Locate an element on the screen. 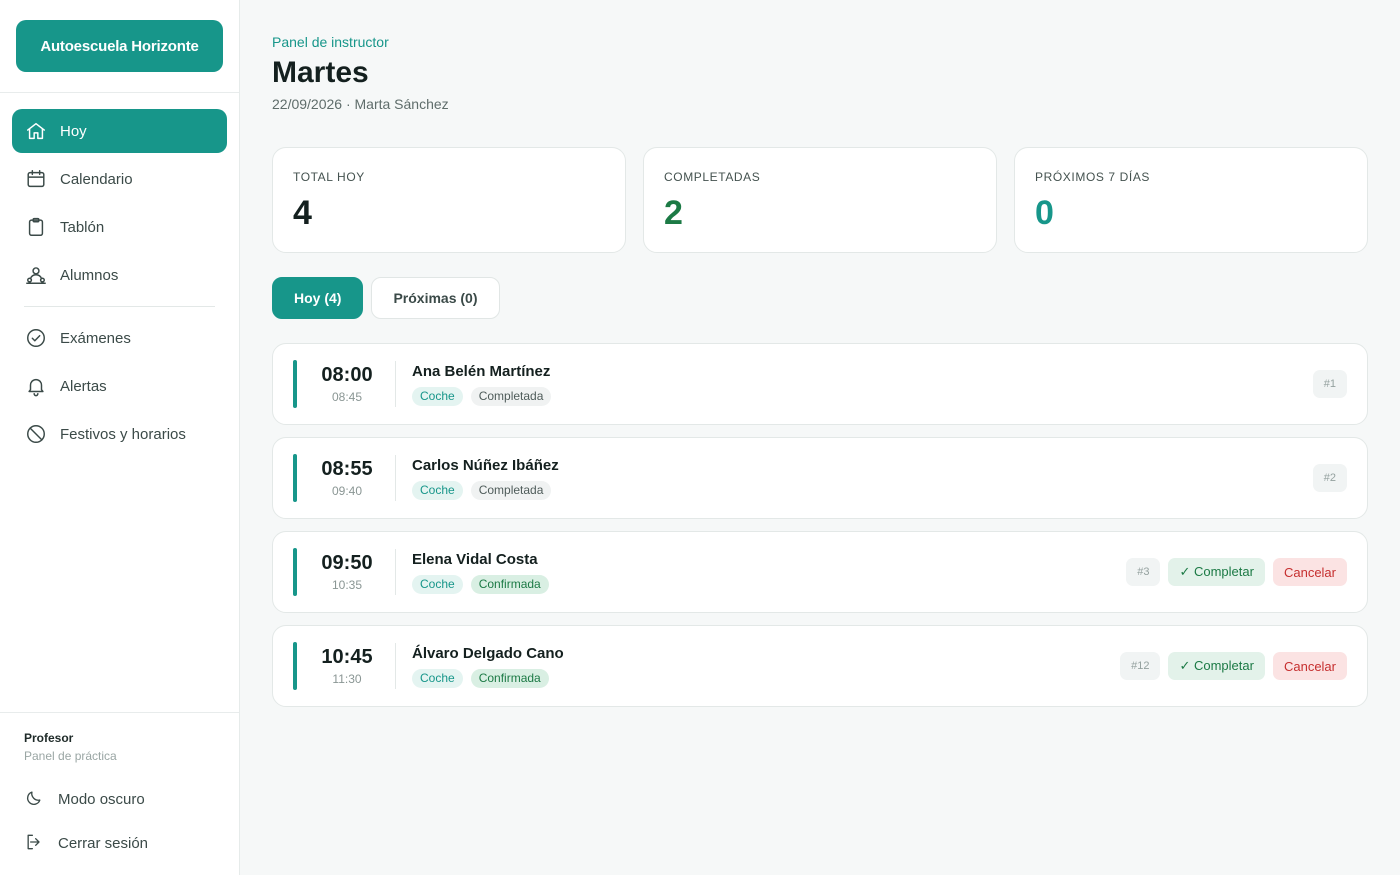 The image size is (1400, 875). student-name: Carlos Núñez Ibáñez is located at coordinates (485, 465).